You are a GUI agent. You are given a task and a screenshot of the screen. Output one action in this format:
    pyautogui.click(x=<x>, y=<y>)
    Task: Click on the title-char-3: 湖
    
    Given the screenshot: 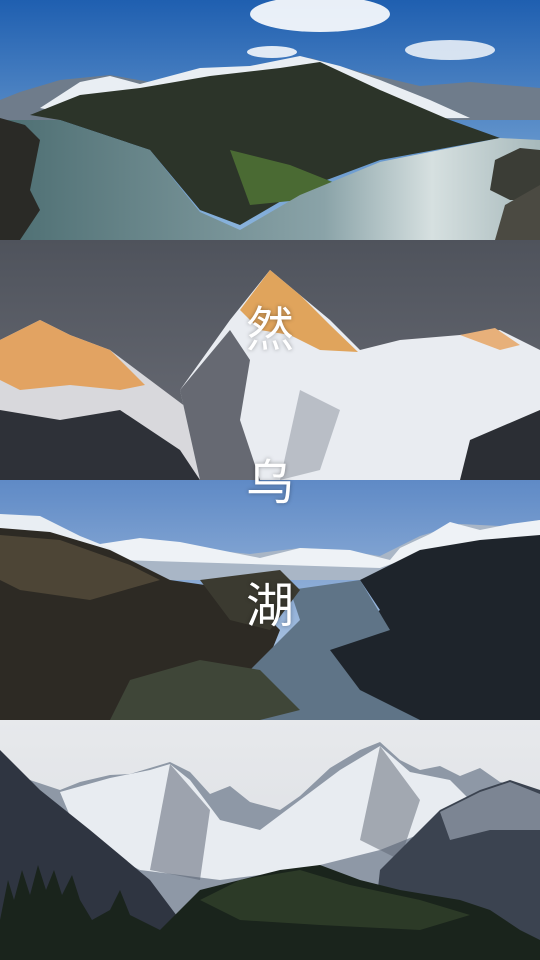 What is the action you would take?
    pyautogui.click(x=269, y=606)
    